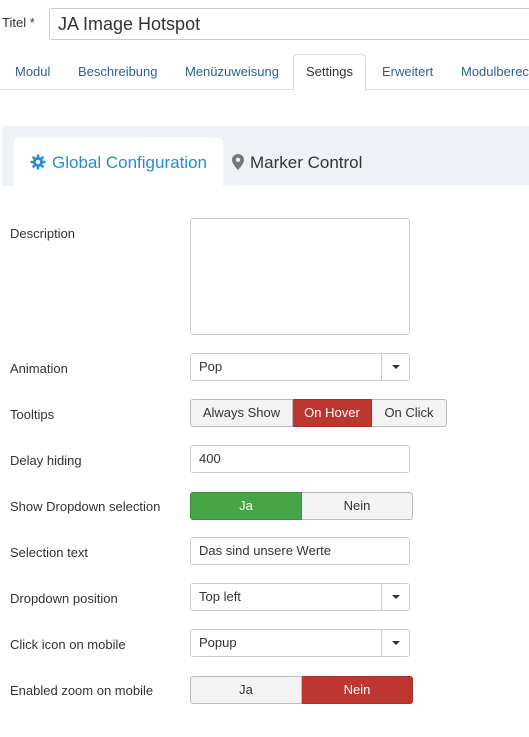 The width and height of the screenshot is (529, 737). Describe the element at coordinates (300, 551) in the screenshot. I see `selection-text-input: Das sind unsere Werte` at that location.